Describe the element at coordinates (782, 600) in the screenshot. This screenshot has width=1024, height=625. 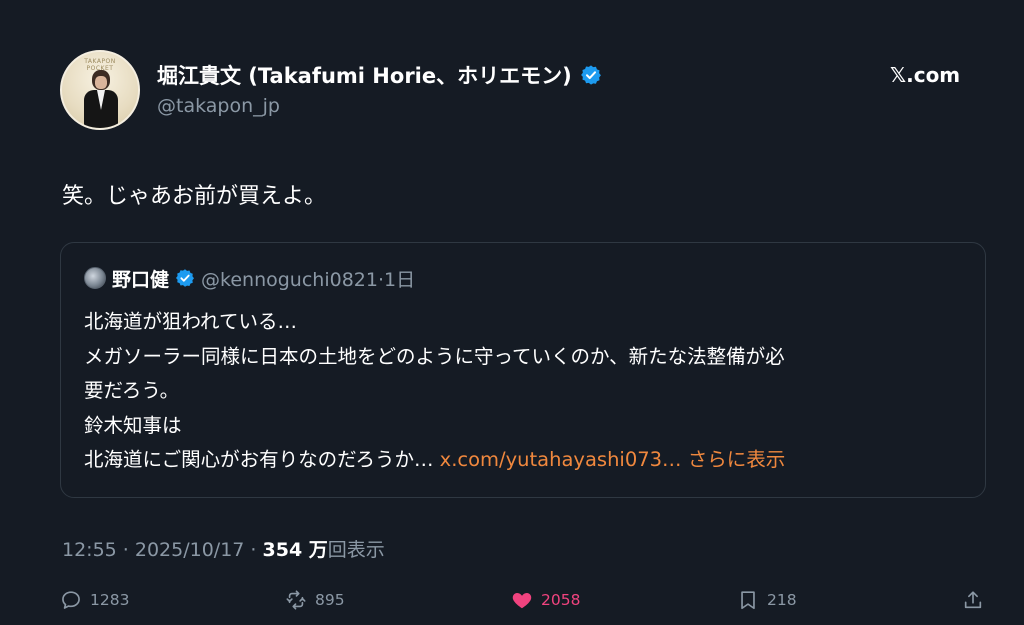
I see `bookmark-count: 218` at that location.